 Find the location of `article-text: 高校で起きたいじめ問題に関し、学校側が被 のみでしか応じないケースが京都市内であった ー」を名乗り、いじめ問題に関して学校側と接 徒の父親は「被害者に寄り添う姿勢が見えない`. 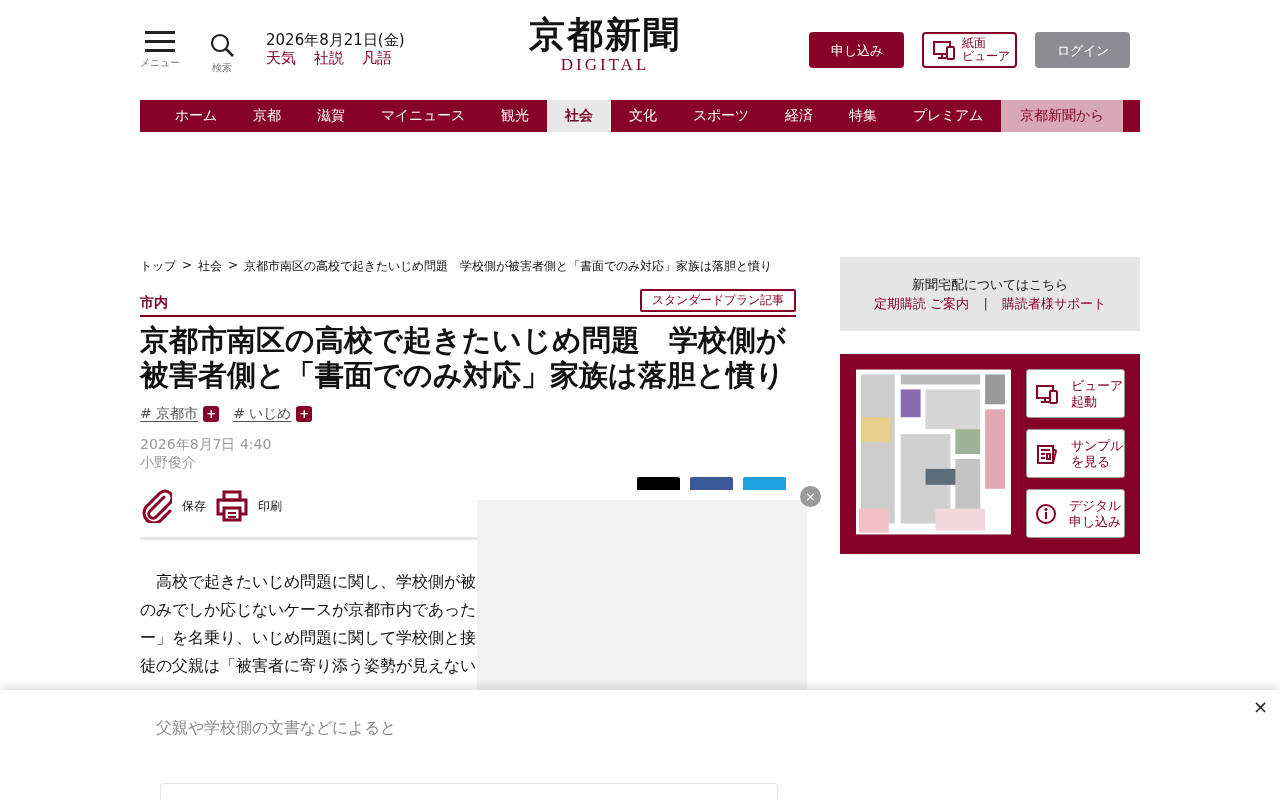

article-text: 高校で起きたいじめ問題に関し、学校側が被 のみでしか応じないケースが京都市内であった ー」を名乗り、いじめ問題に関して学校側と接 徒の父親は「被害者に寄り添う姿勢が見えない is located at coordinates (308, 624).